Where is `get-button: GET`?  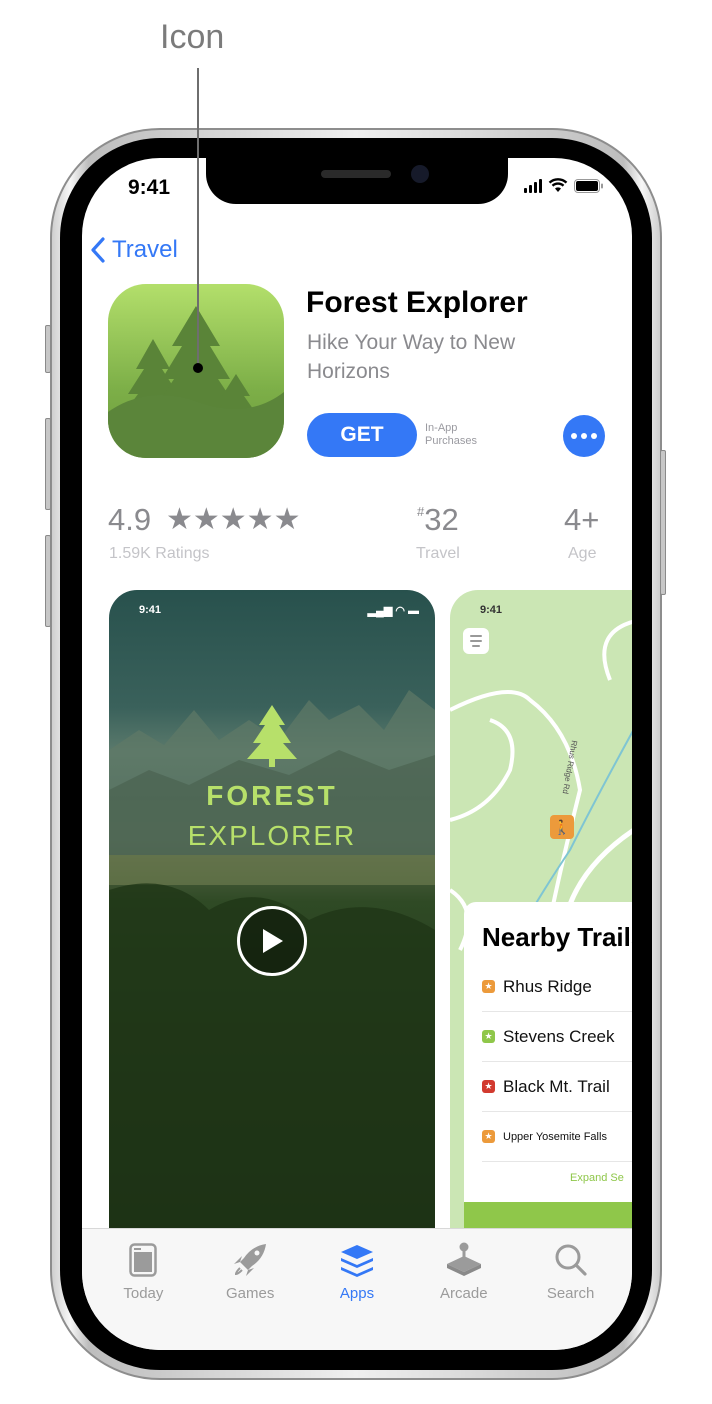 get-button: GET is located at coordinates (362, 435).